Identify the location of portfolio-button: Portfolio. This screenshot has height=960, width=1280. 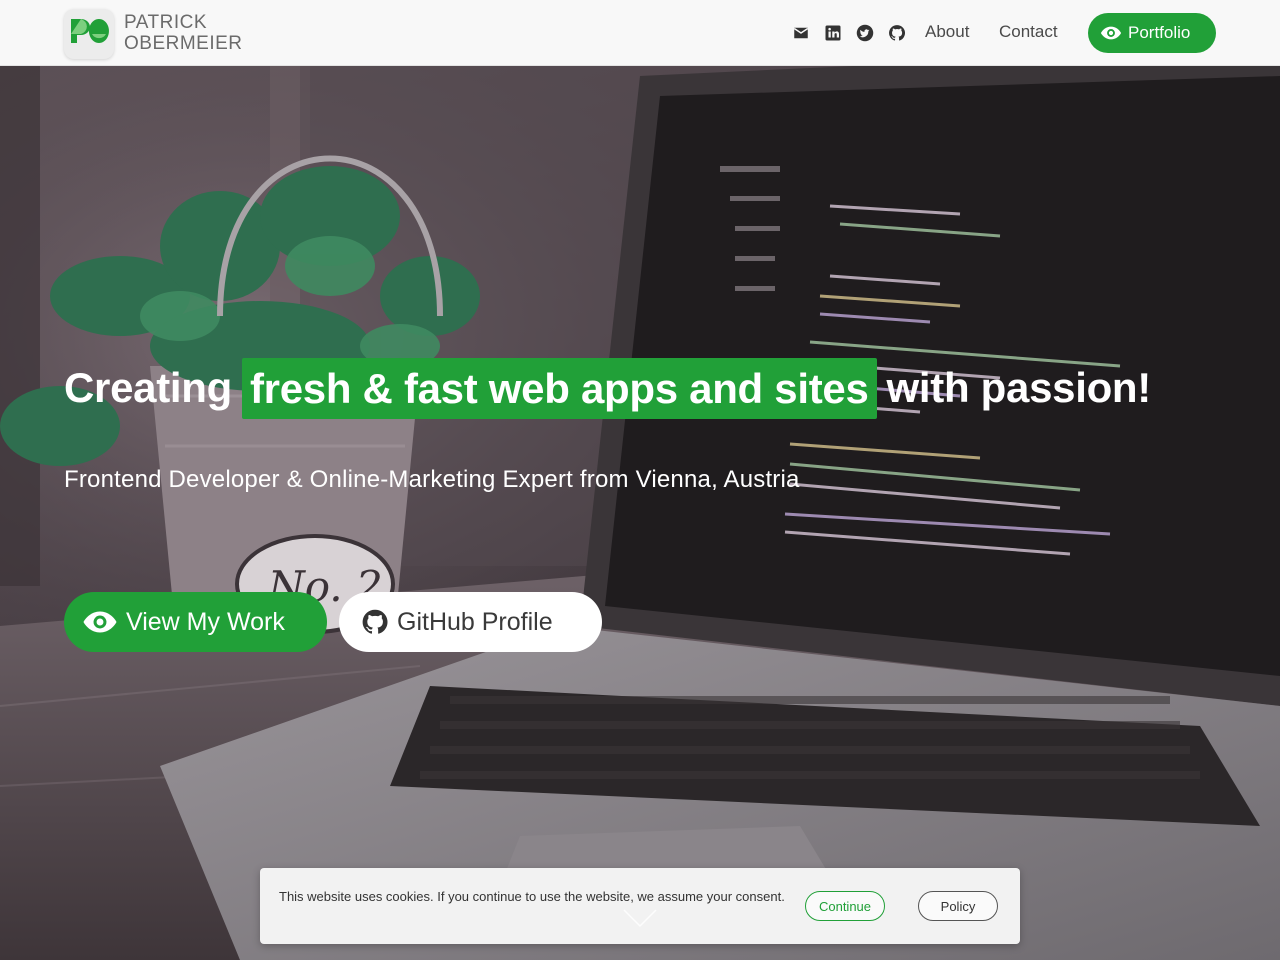
(1152, 33).